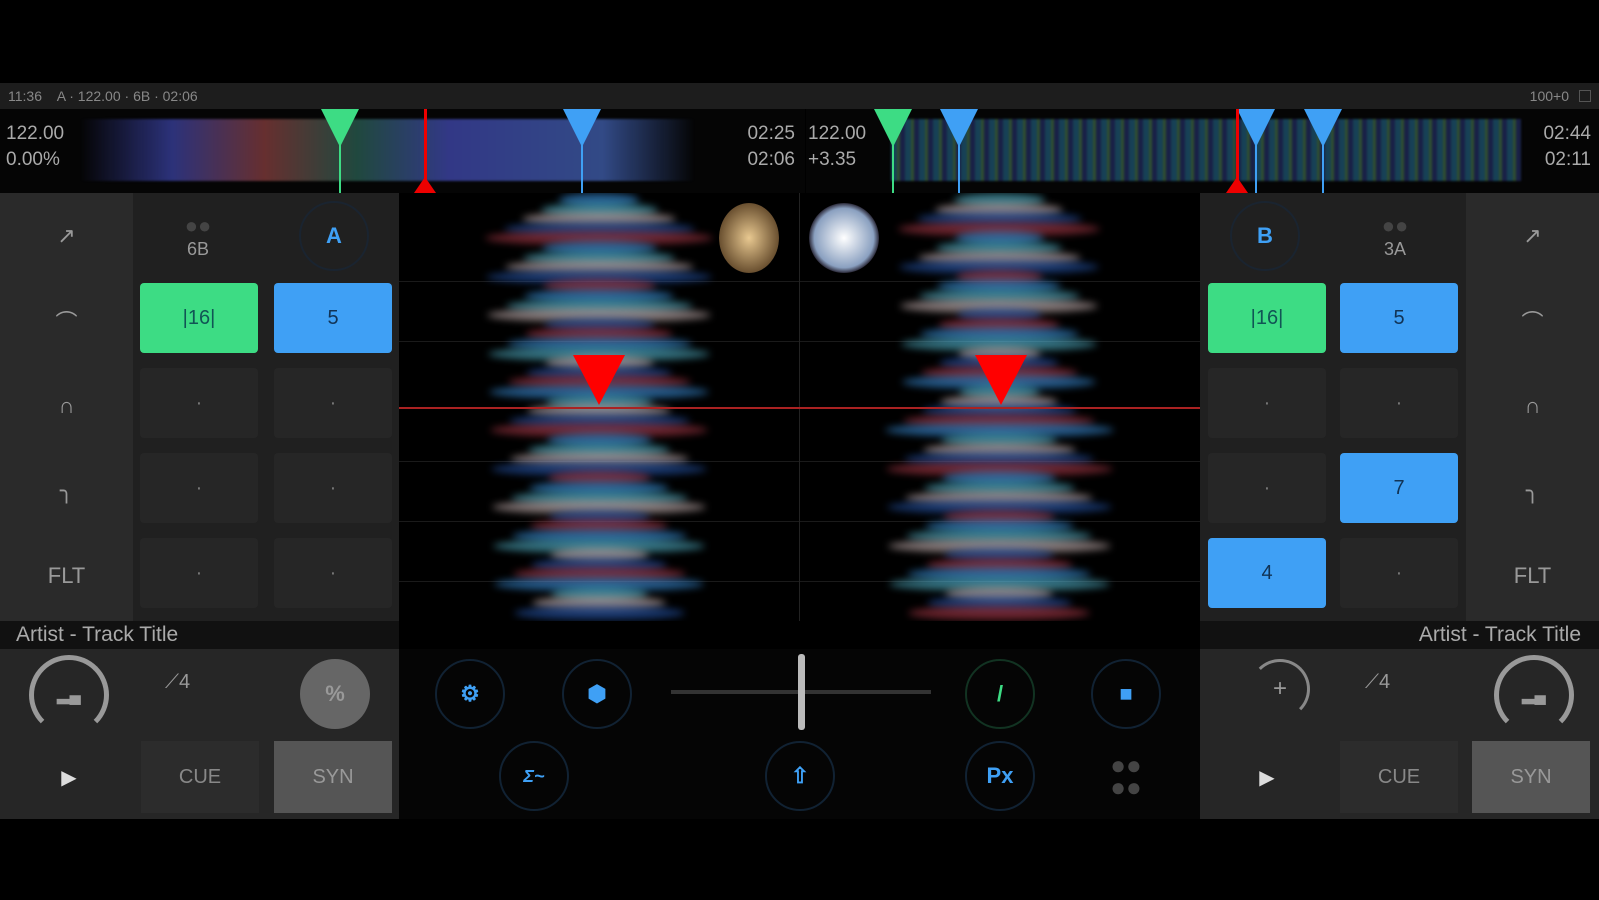  Describe the element at coordinates (1549, 96) in the screenshot. I see `status-right: 100+0` at that location.